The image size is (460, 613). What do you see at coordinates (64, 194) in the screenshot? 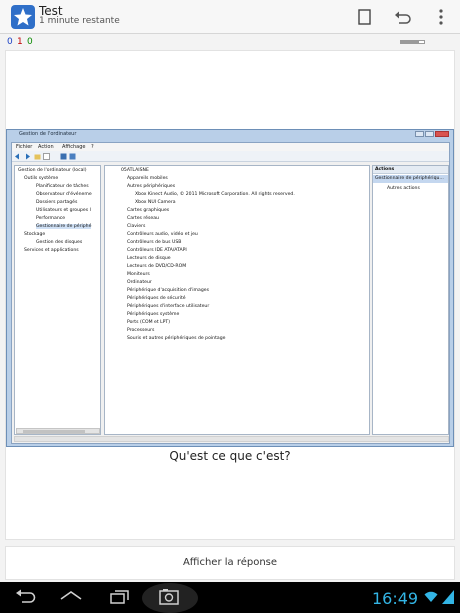
I see `tree-item-observateur: Observateur d'événeme` at bounding box center [64, 194].